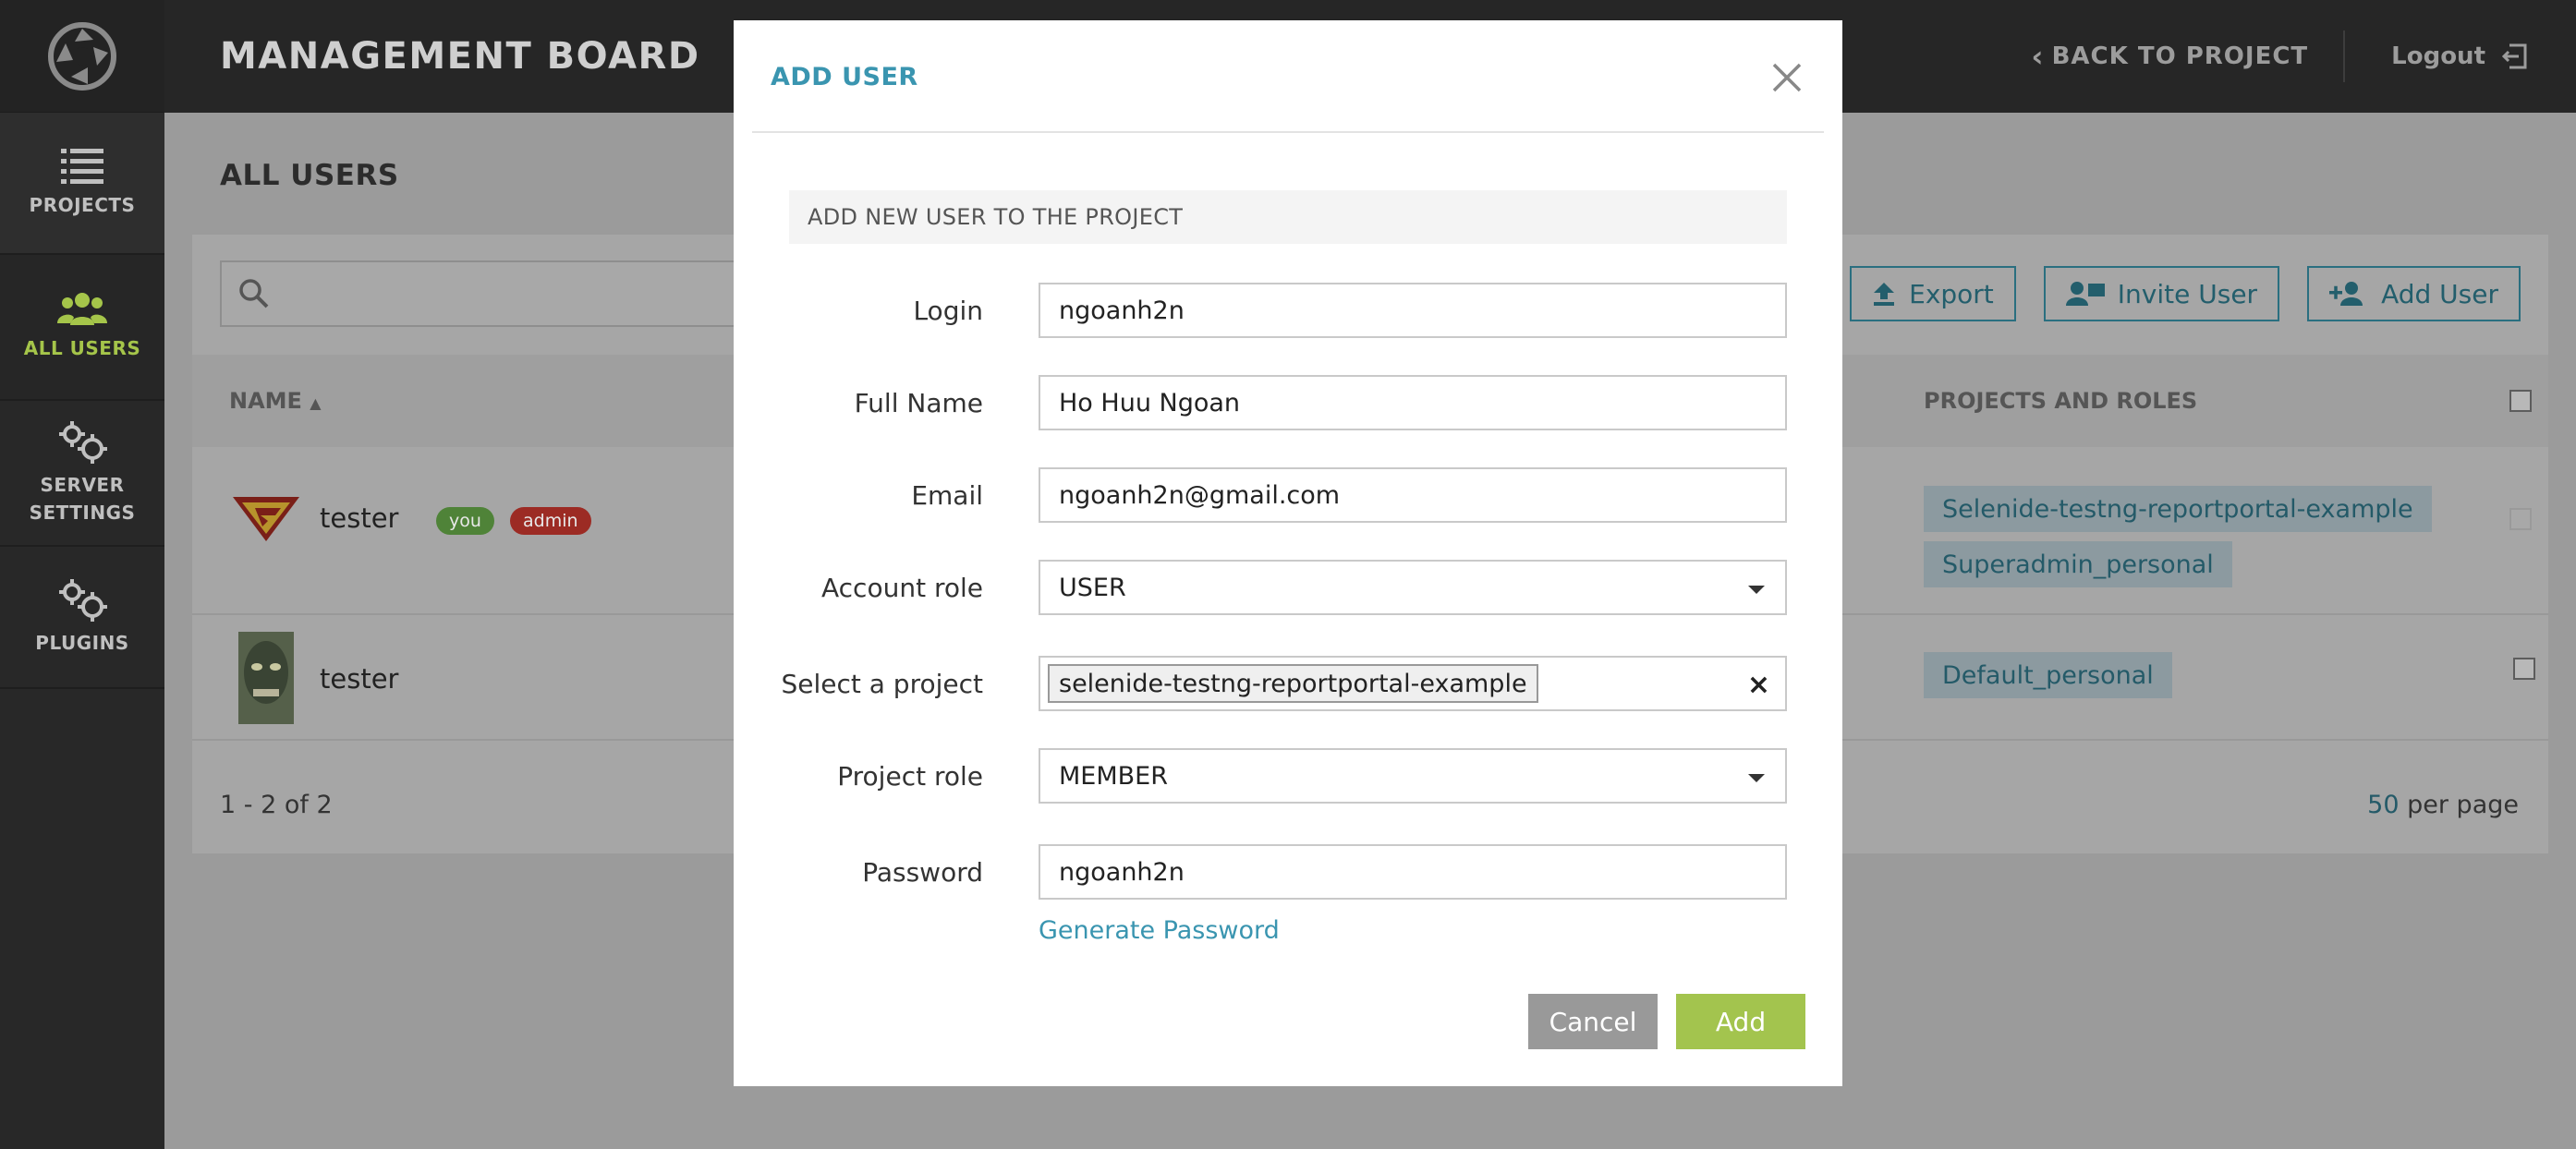 The image size is (2576, 1149). Describe the element at coordinates (2346, 294) in the screenshot. I see `add-user-icon` at that location.